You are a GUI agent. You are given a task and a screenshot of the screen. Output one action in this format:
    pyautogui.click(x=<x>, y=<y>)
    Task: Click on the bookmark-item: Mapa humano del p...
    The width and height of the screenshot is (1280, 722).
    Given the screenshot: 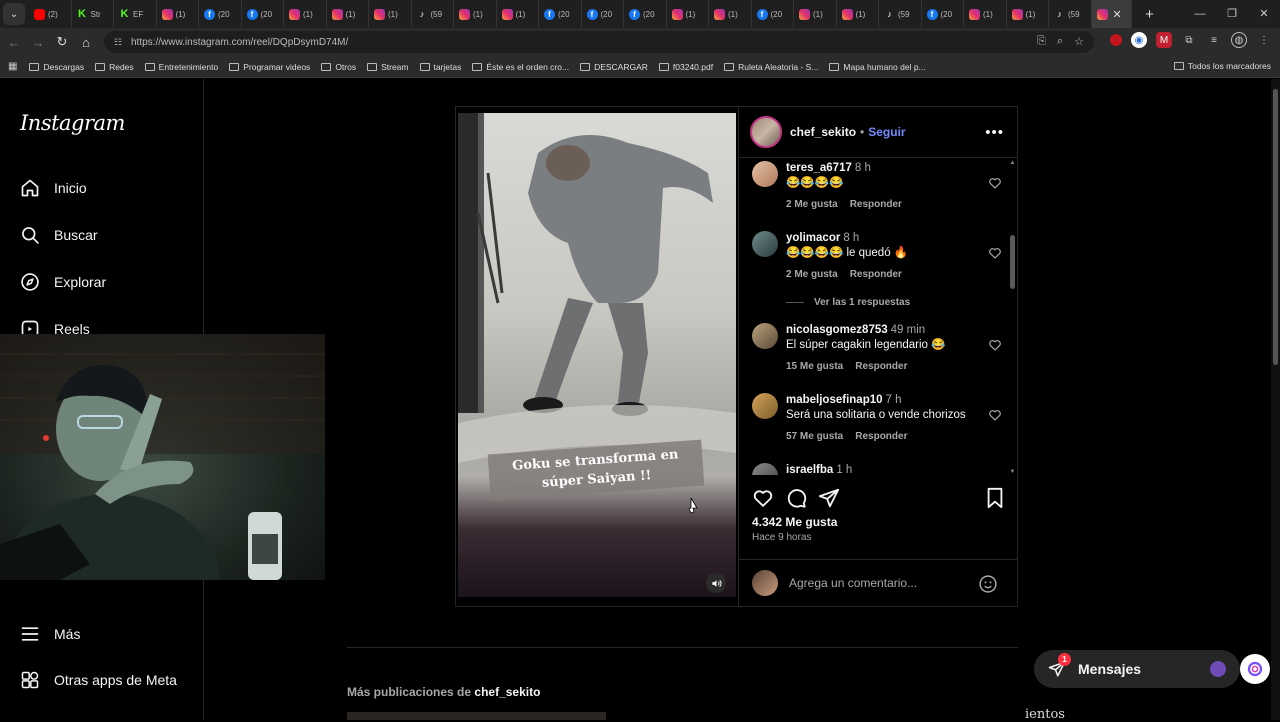 What is the action you would take?
    pyautogui.click(x=877, y=67)
    